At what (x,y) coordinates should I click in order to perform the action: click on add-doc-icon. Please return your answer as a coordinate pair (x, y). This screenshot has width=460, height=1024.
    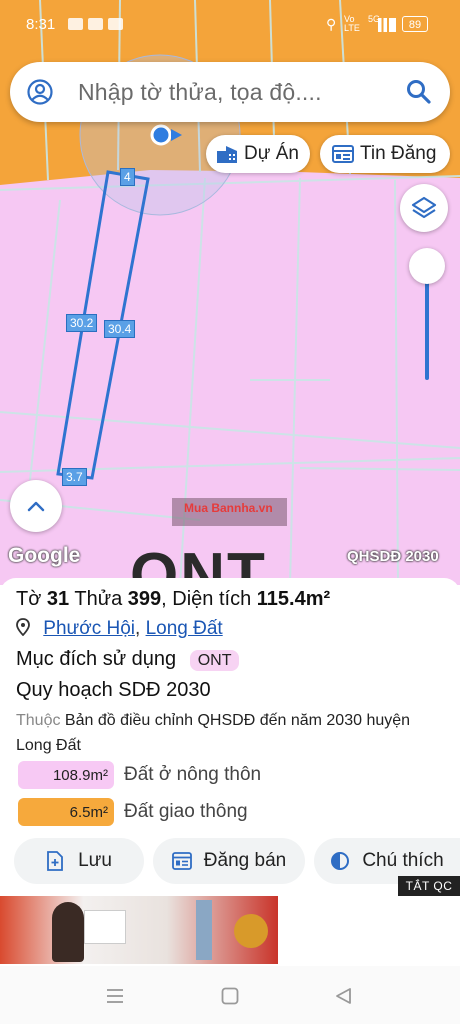
    Looking at the image, I should click on (55, 861).